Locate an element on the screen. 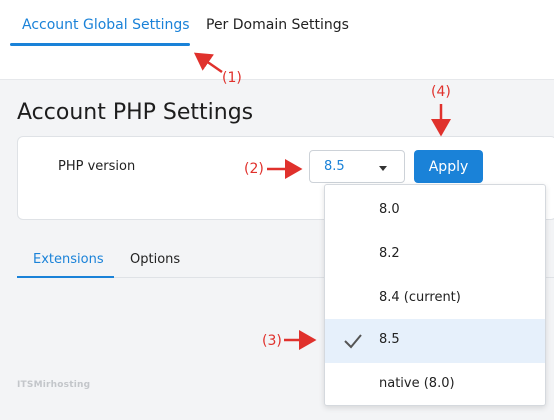  annotation-label-4: (4) is located at coordinates (441, 92).